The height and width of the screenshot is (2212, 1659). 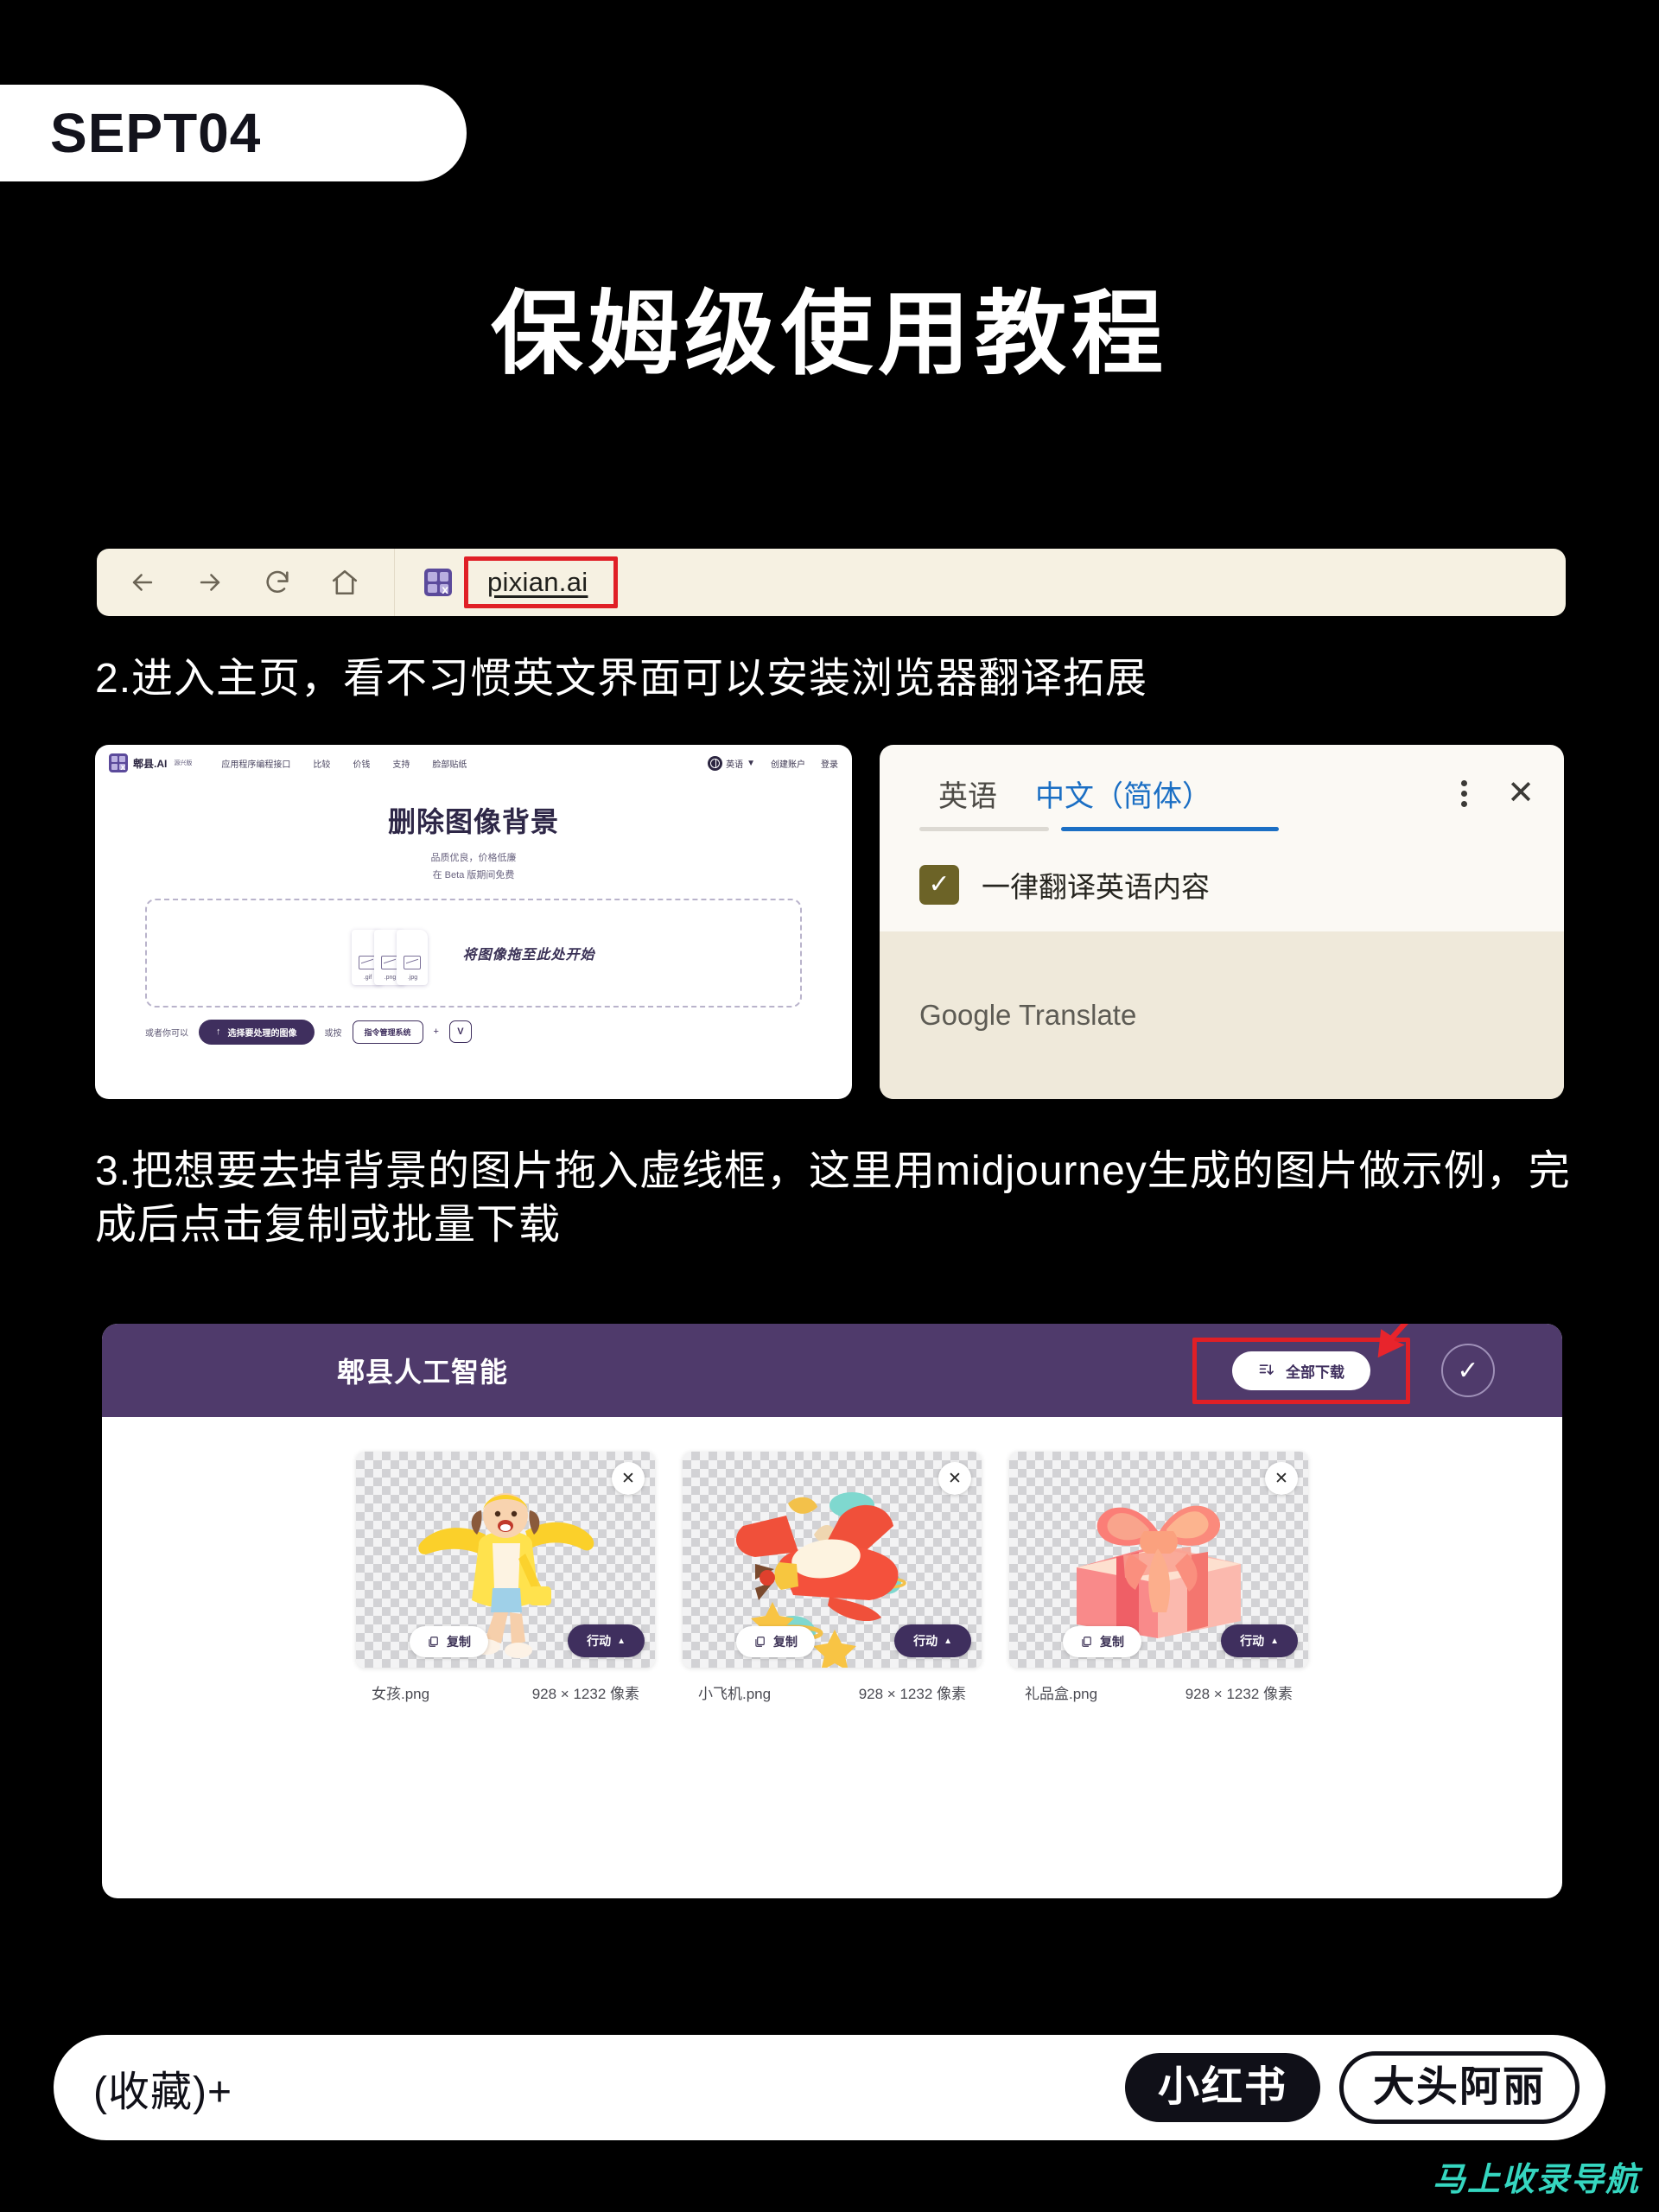 What do you see at coordinates (218, 1031) in the screenshot?
I see `upload-icon: ↑` at bounding box center [218, 1031].